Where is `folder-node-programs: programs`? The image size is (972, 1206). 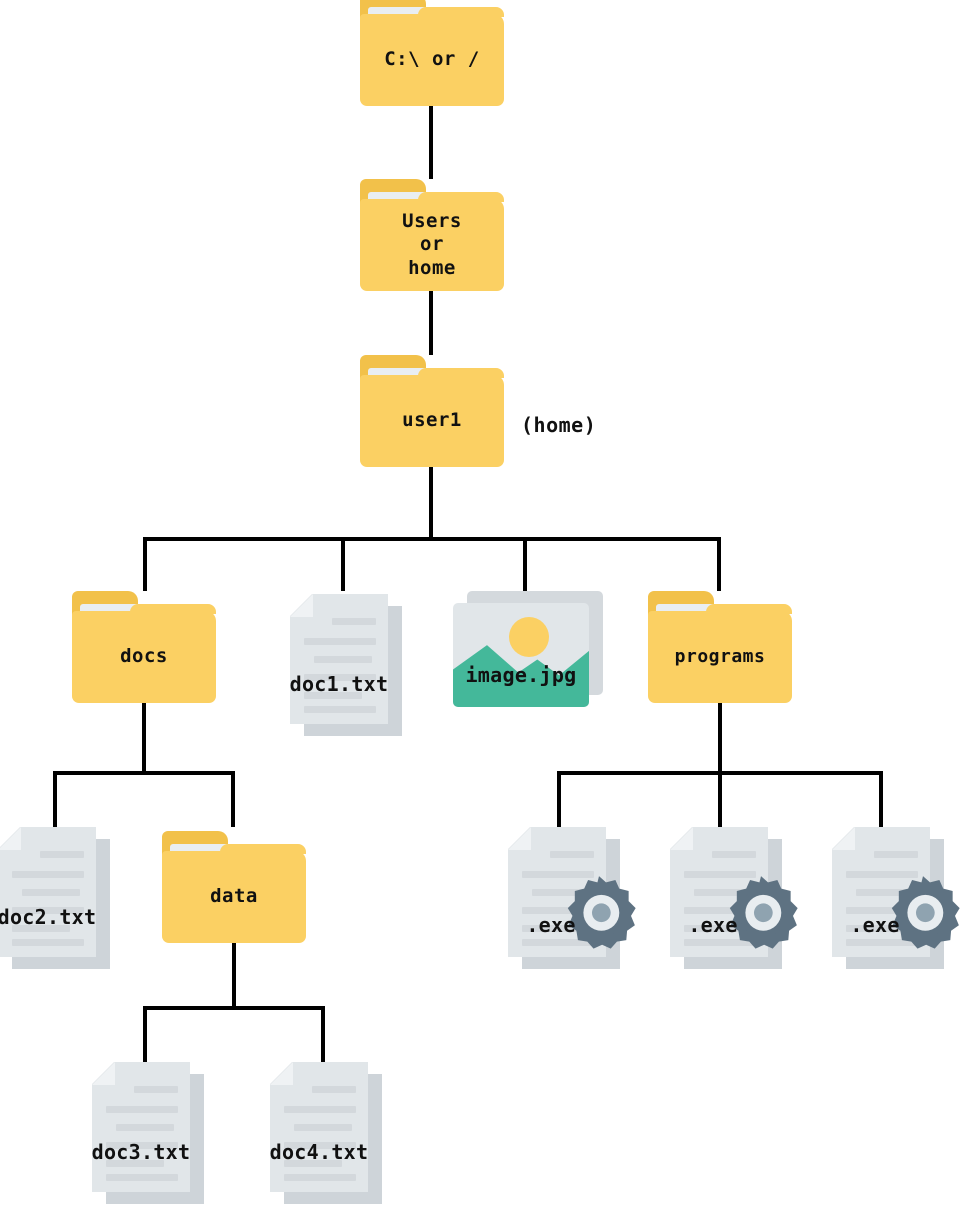
folder-node-programs: programs is located at coordinates (720, 647).